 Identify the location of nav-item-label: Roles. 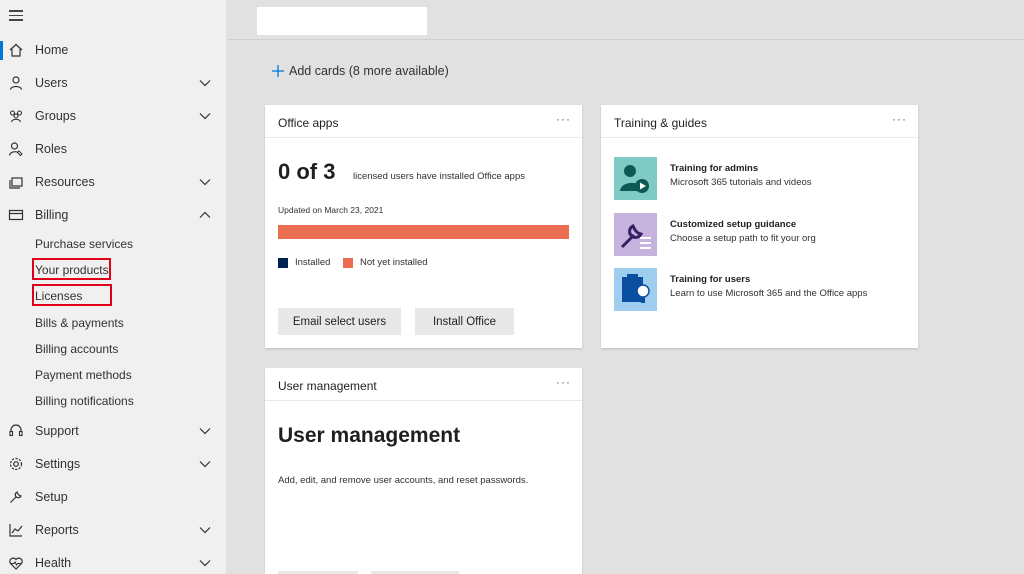
(51, 149).